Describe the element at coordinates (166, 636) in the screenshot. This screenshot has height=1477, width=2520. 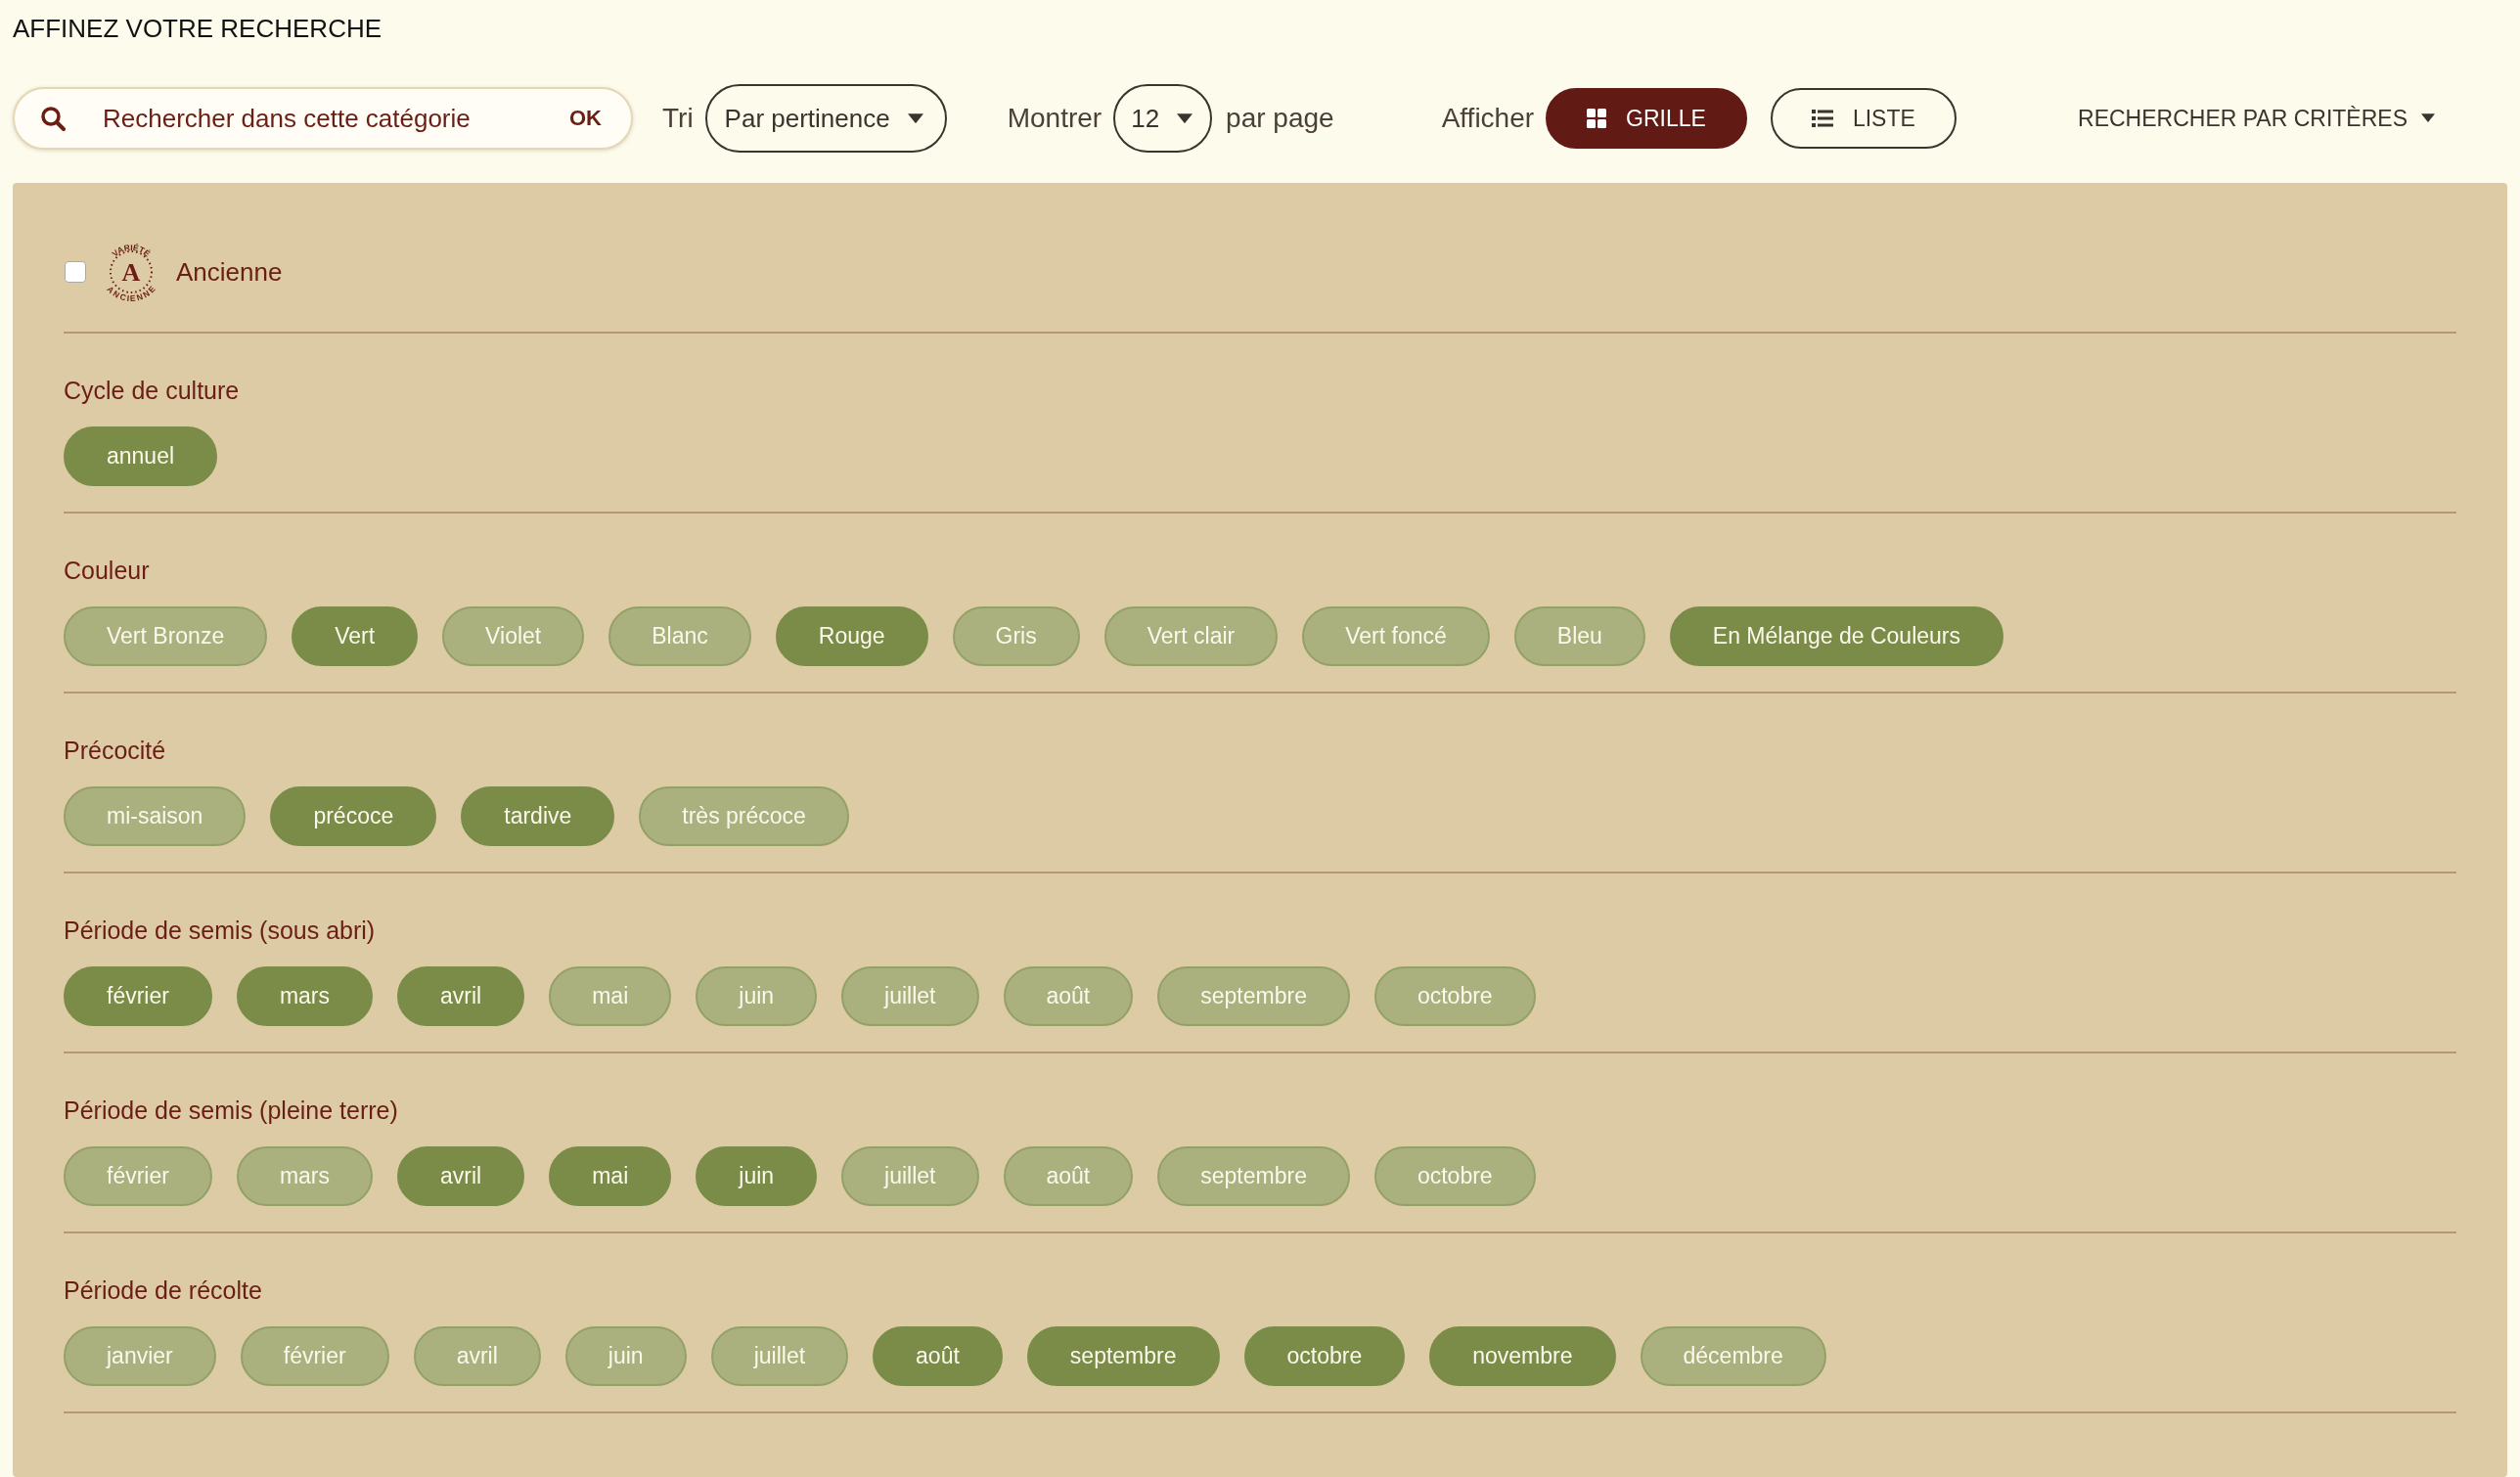
I see `filter-chip: Vert Bronze` at that location.